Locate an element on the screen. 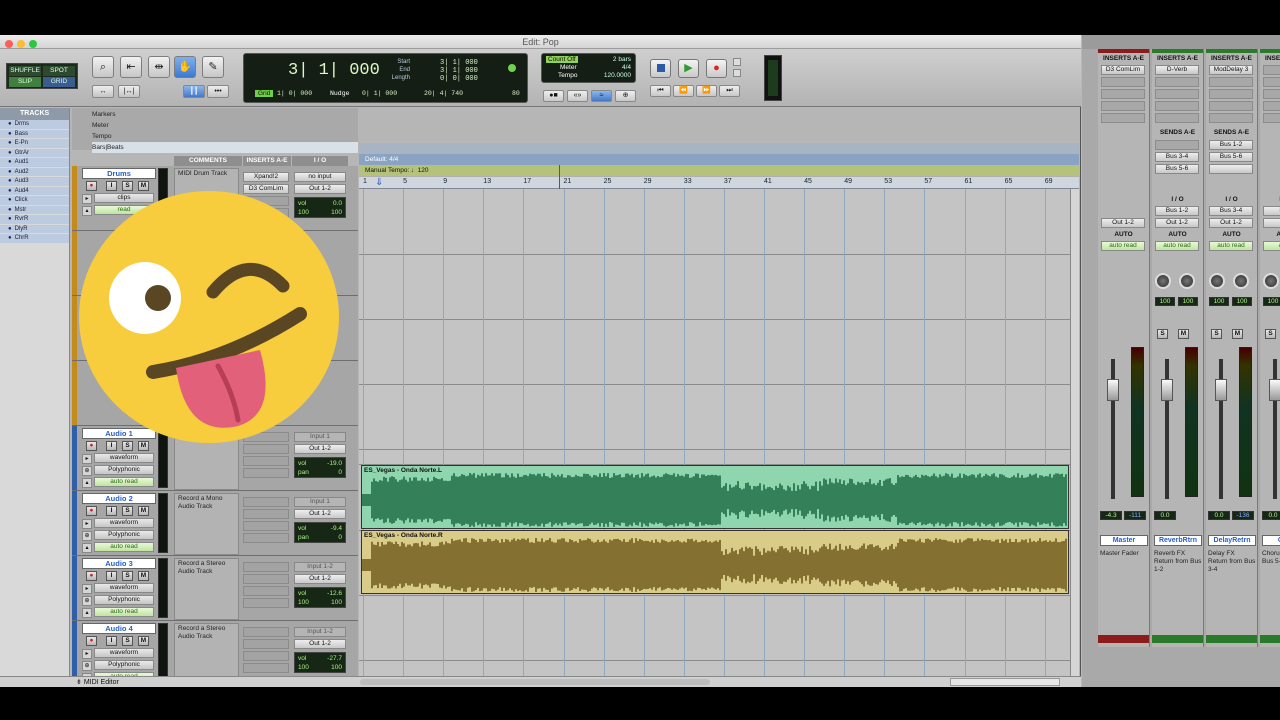 The height and width of the screenshot is (720, 1280). markers-ruler-label: Markers is located at coordinates (103, 114).